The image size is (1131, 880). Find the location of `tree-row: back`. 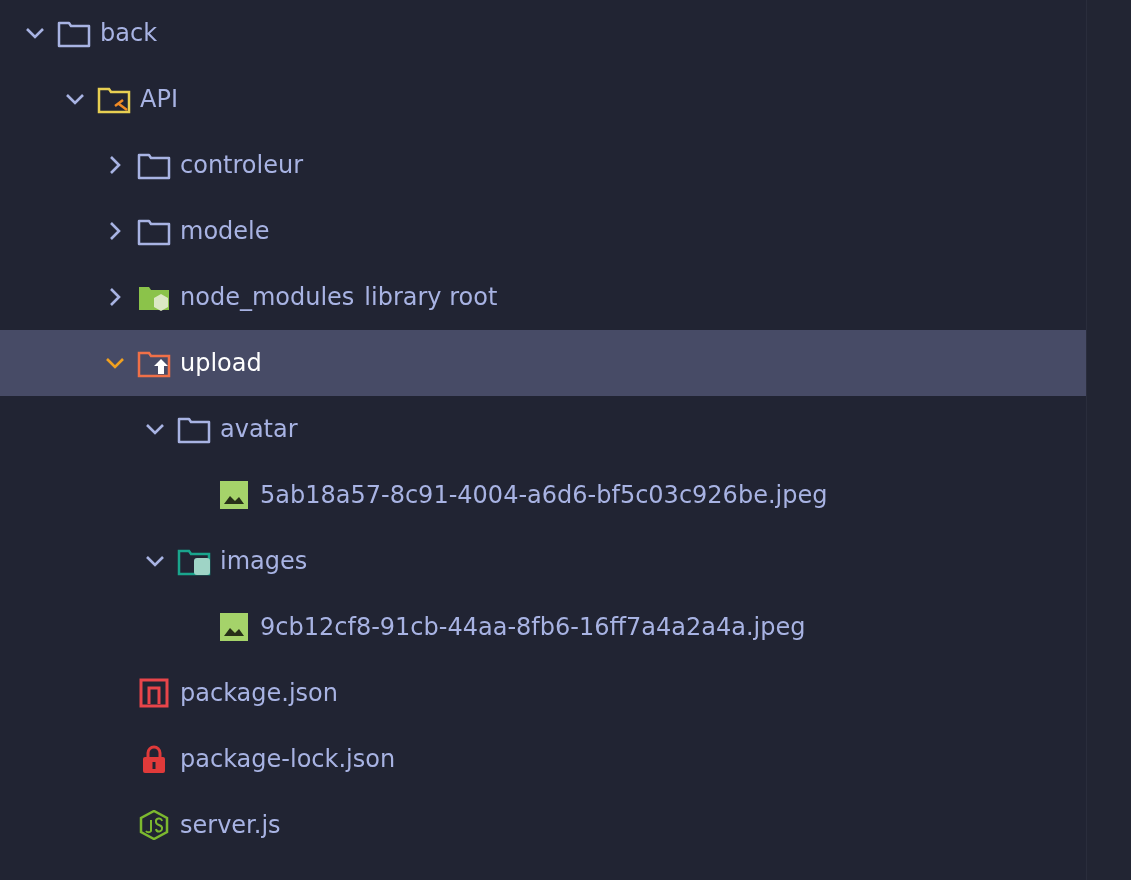

tree-row: back is located at coordinates (543, 33).